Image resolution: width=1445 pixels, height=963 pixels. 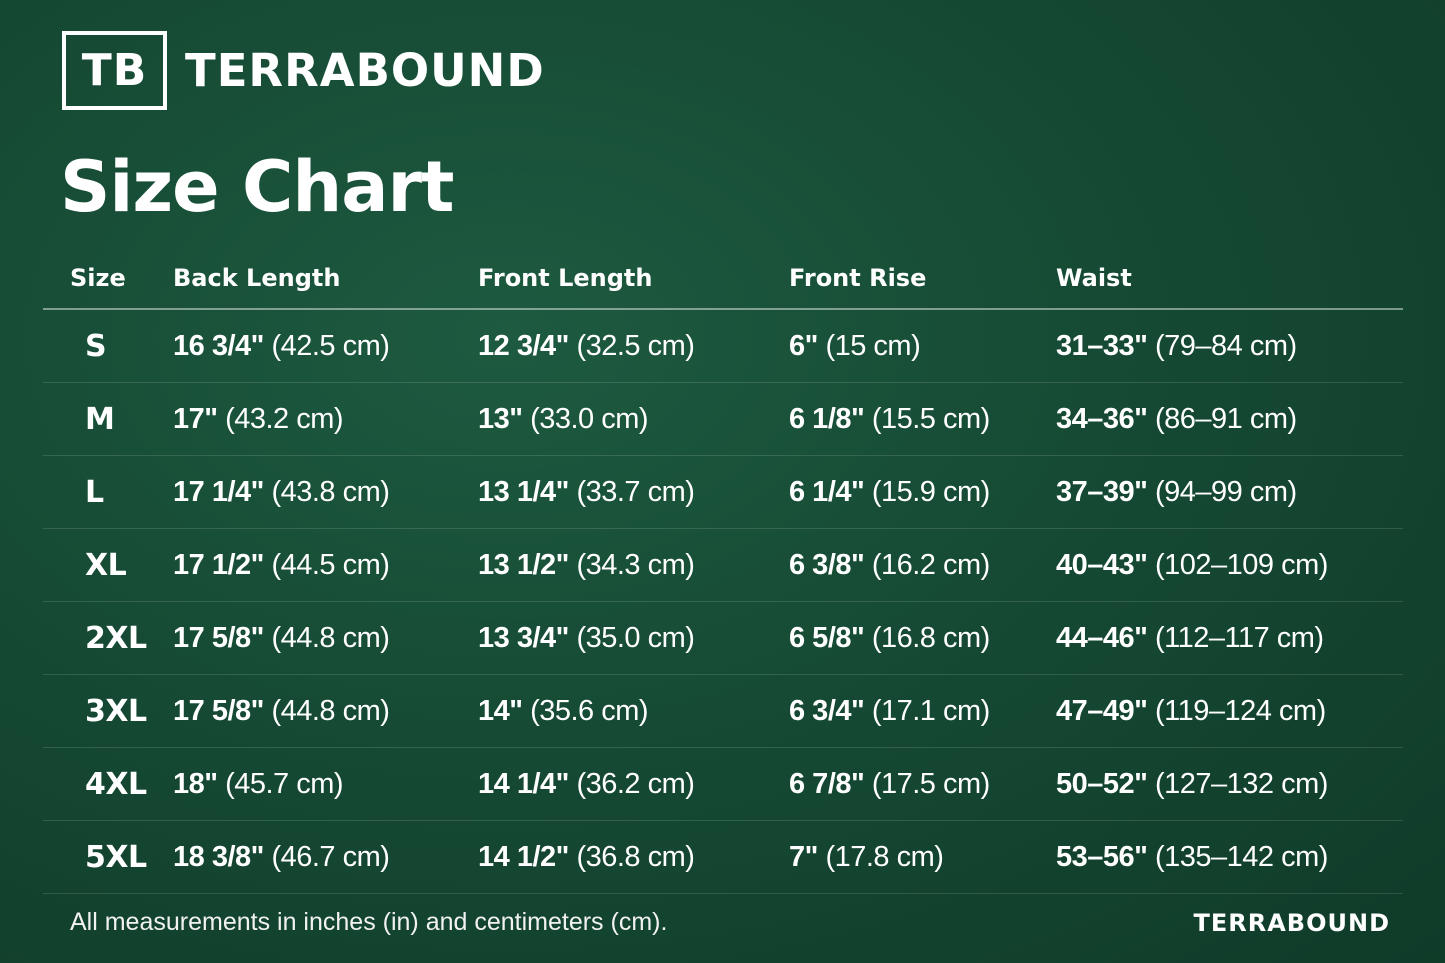 What do you see at coordinates (257, 187) in the screenshot?
I see `page-title: Size Chart` at bounding box center [257, 187].